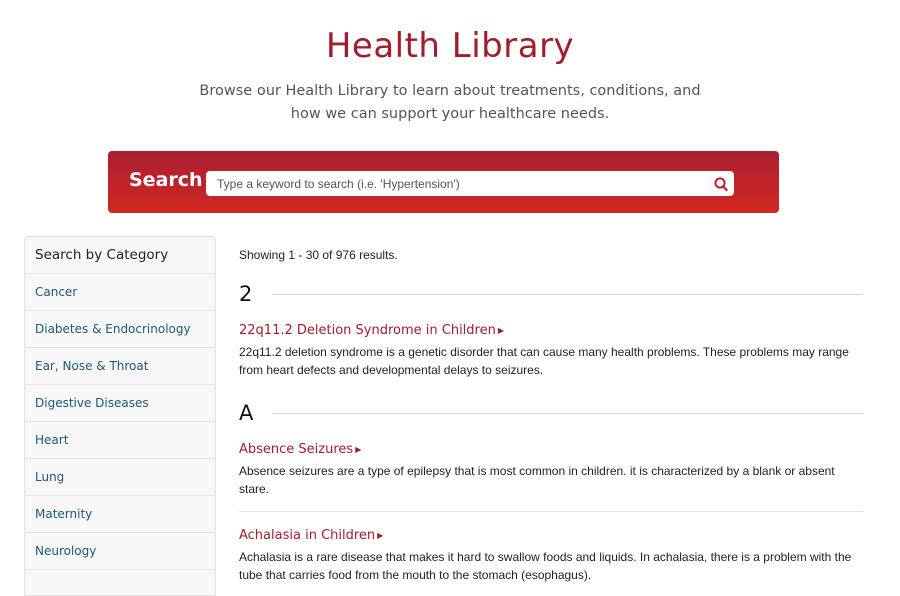 The image size is (900, 596). I want to click on entry-title-text: Absence Seizures, so click(296, 449).